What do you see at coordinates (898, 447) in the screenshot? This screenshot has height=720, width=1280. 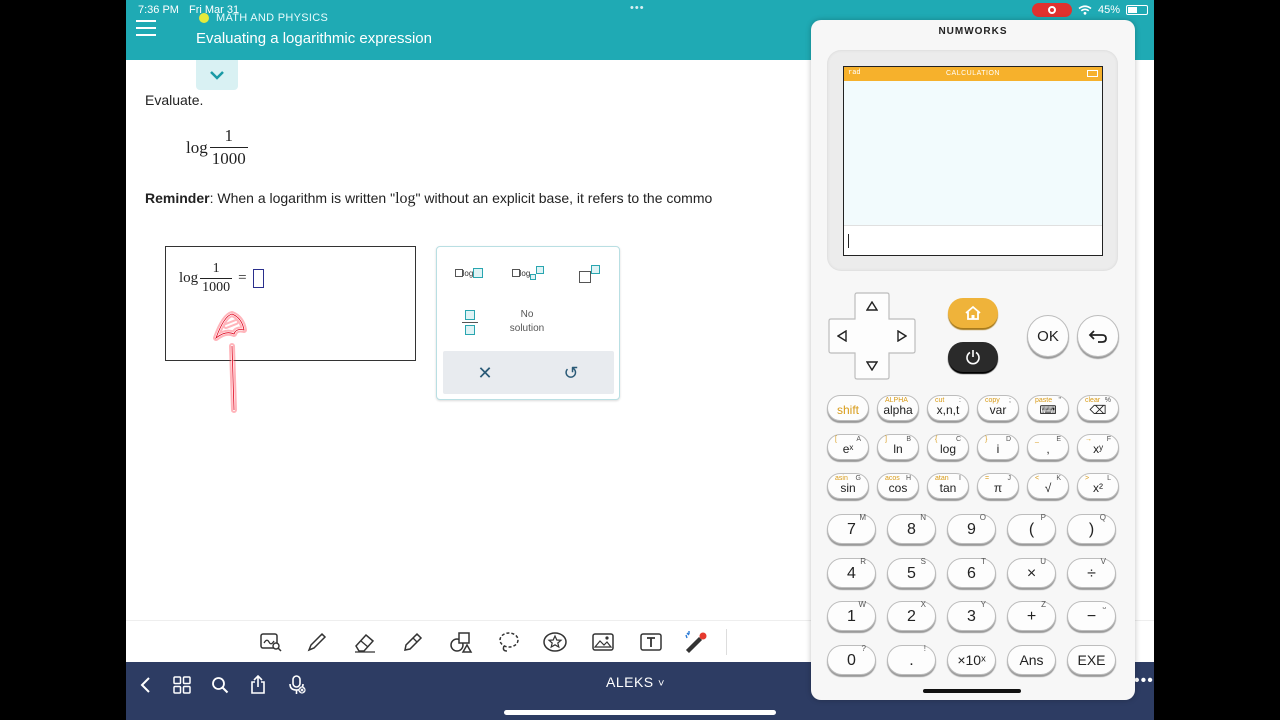 I see `calc-key-1-1: ln] B` at bounding box center [898, 447].